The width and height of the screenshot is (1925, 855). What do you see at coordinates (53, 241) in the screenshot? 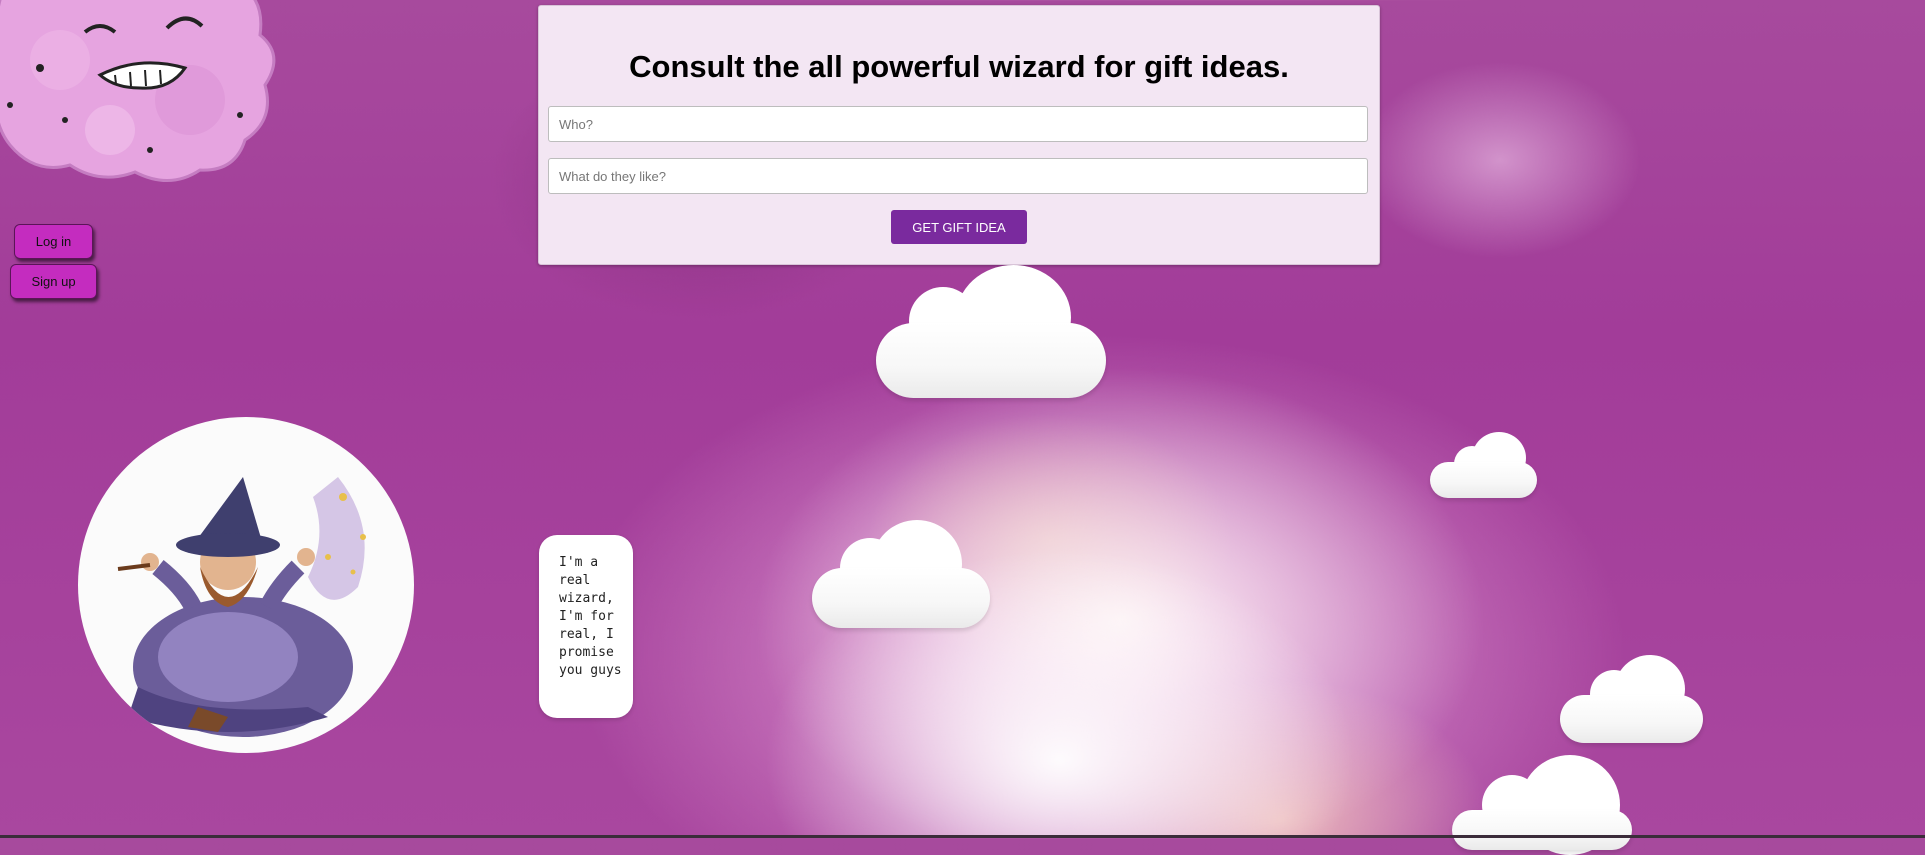
I see `log-in-button: Log in` at bounding box center [53, 241].